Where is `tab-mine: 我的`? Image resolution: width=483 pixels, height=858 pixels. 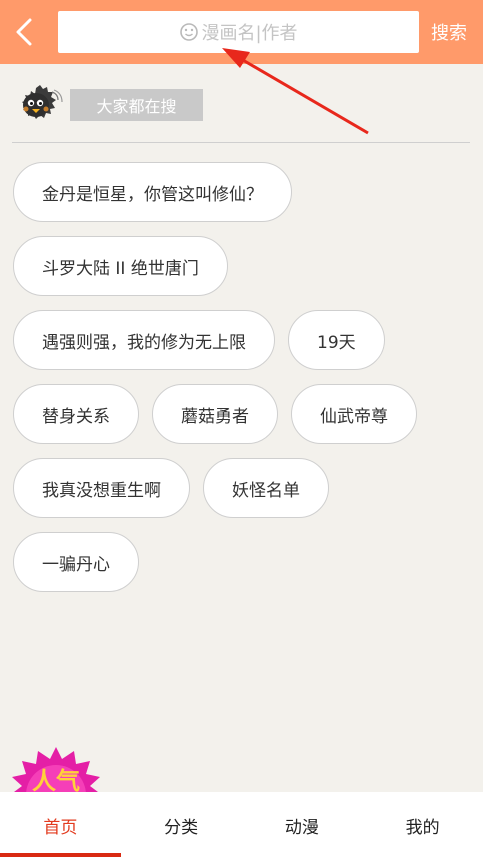 tab-mine: 我的 is located at coordinates (422, 825).